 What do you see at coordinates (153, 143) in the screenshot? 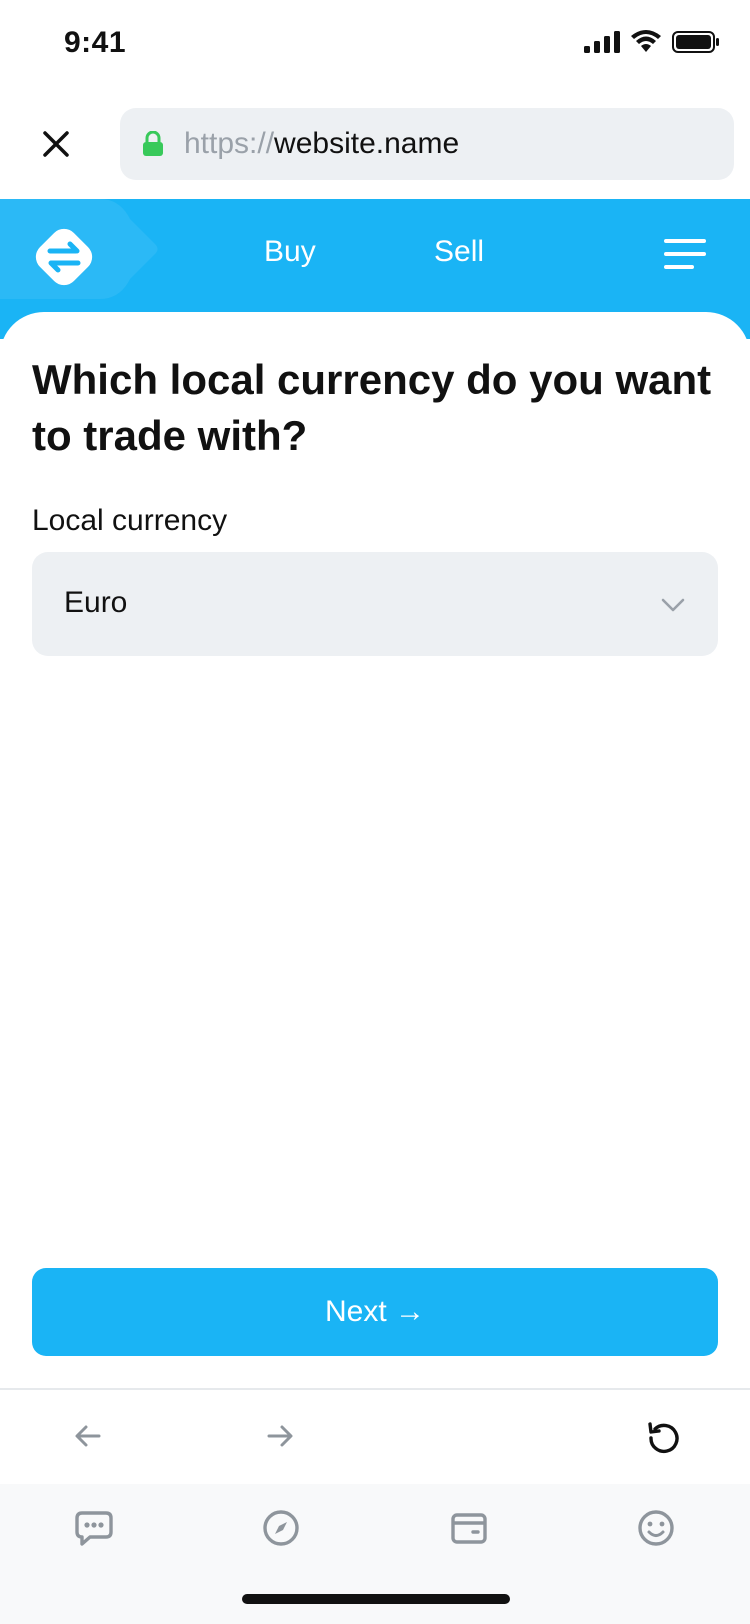
I see `lock-icon` at bounding box center [153, 143].